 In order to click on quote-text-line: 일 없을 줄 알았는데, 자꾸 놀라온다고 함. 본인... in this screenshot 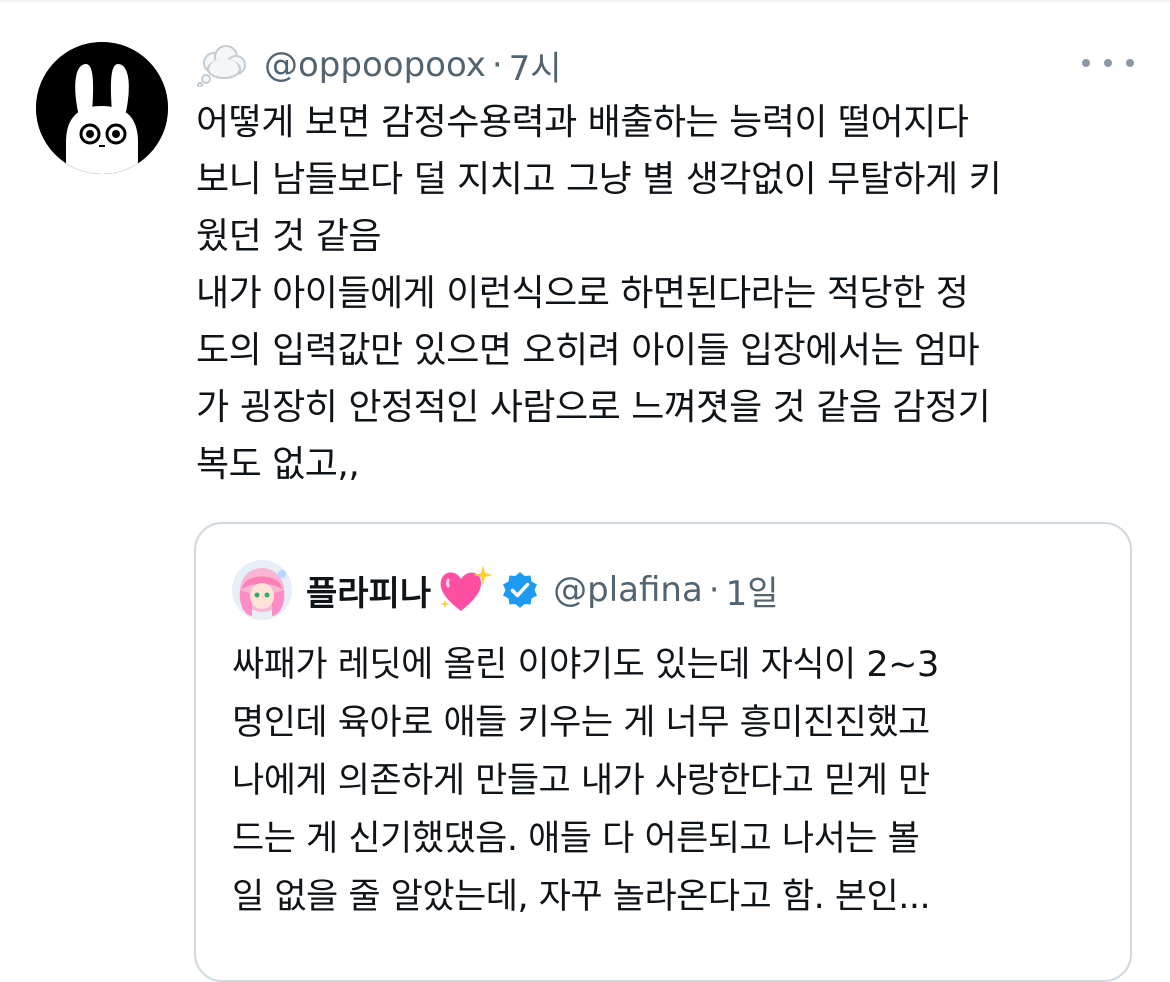, I will do `click(581, 897)`.